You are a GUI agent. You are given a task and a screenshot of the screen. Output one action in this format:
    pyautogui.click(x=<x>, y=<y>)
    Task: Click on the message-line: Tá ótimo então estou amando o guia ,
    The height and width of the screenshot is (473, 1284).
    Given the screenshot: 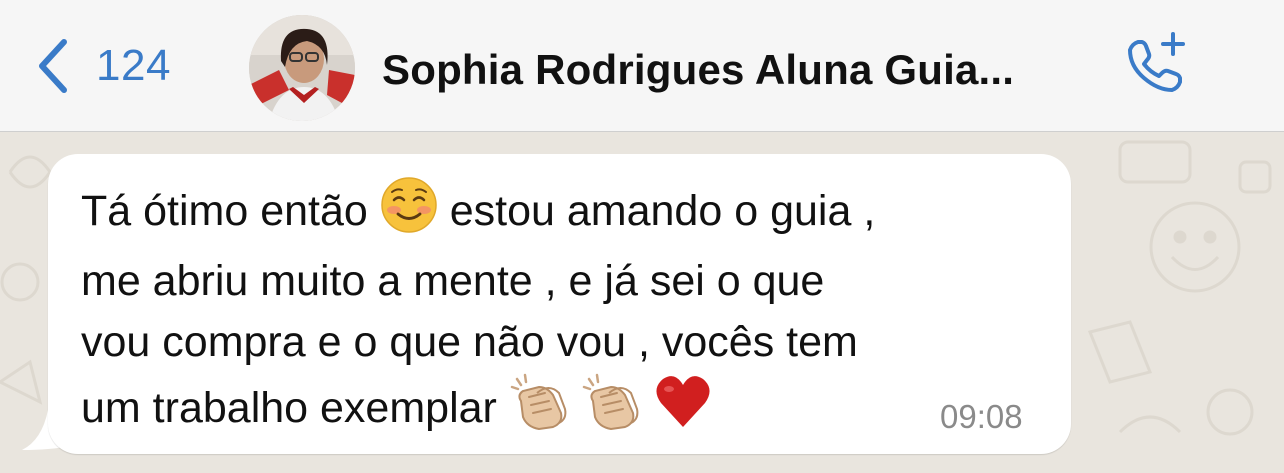 What is the action you would take?
    pyautogui.click(x=561, y=213)
    